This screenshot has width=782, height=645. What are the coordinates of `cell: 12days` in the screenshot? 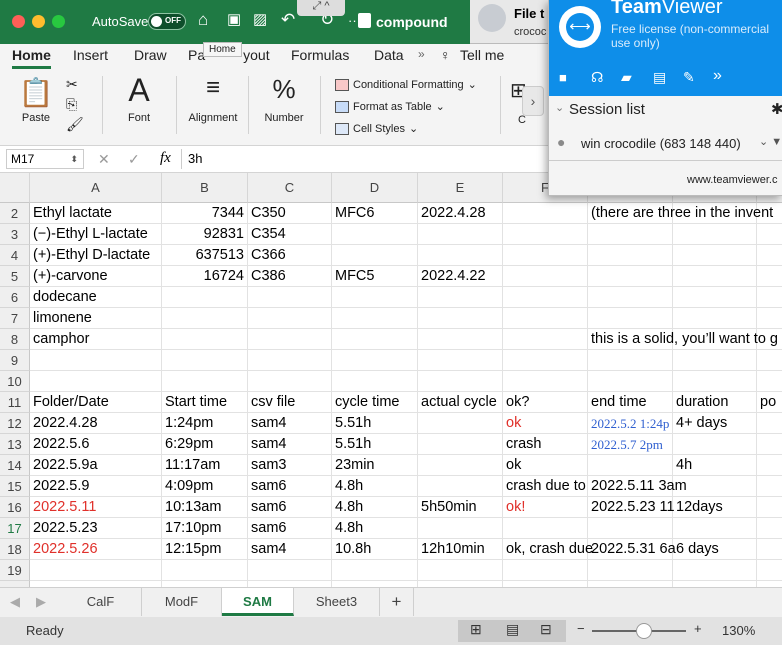 It's located at (715, 507).